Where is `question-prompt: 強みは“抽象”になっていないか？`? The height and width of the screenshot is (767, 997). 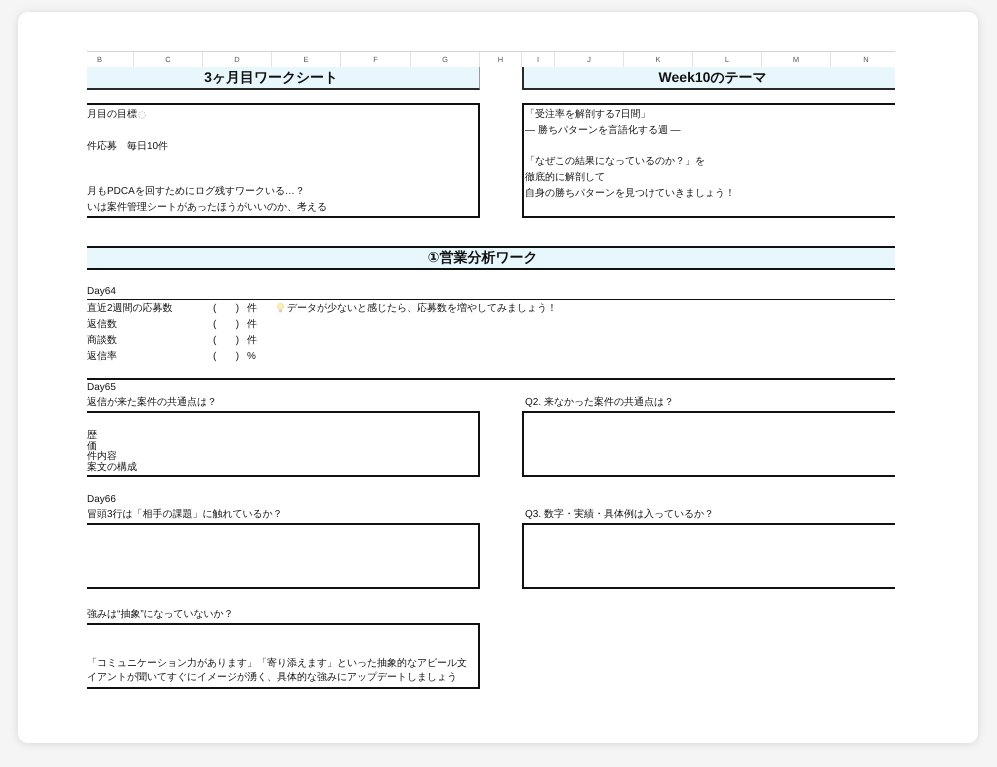 question-prompt: 強みは“抽象”になっていないか？ is located at coordinates (161, 615).